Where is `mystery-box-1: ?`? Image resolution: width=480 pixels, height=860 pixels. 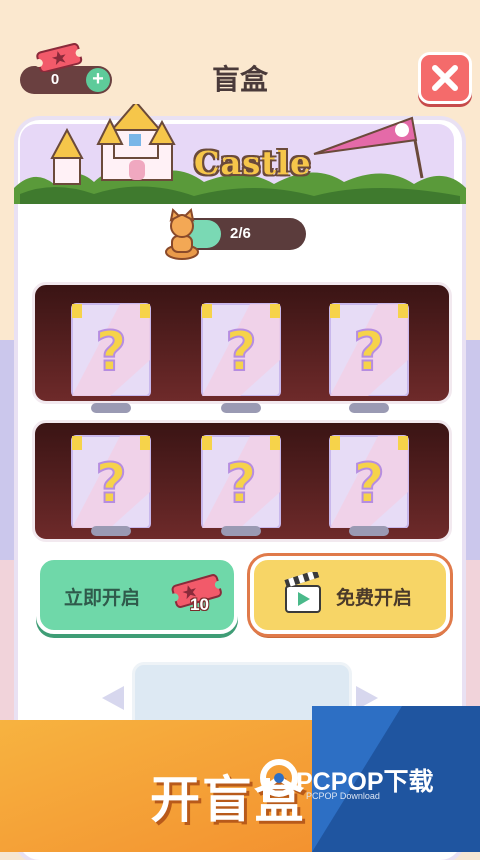 mystery-box-1: ? is located at coordinates (111, 348).